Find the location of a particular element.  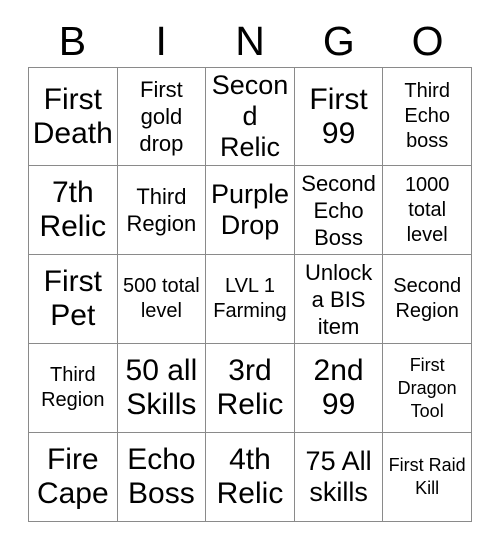

bingo-header-letter-i: I is located at coordinates (161, 41).